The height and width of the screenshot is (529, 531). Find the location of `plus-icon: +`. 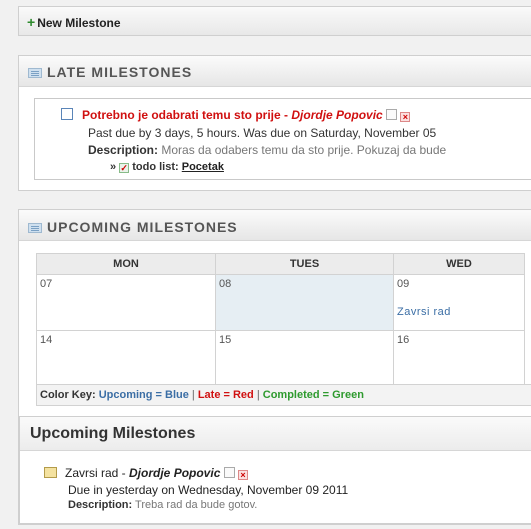

plus-icon: + is located at coordinates (31, 22).